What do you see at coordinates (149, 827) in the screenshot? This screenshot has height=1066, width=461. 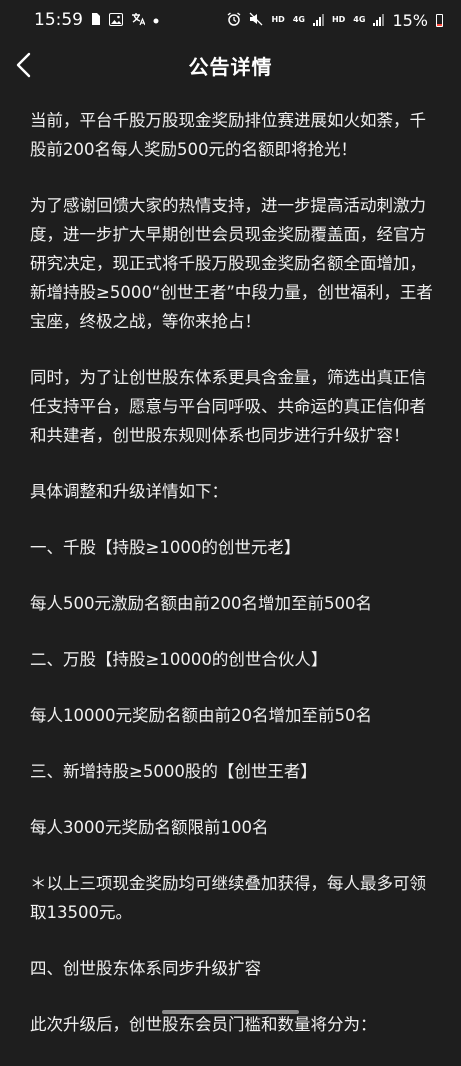 I see `paragraph: 每人3000元奖励名额限前100名` at bounding box center [149, 827].